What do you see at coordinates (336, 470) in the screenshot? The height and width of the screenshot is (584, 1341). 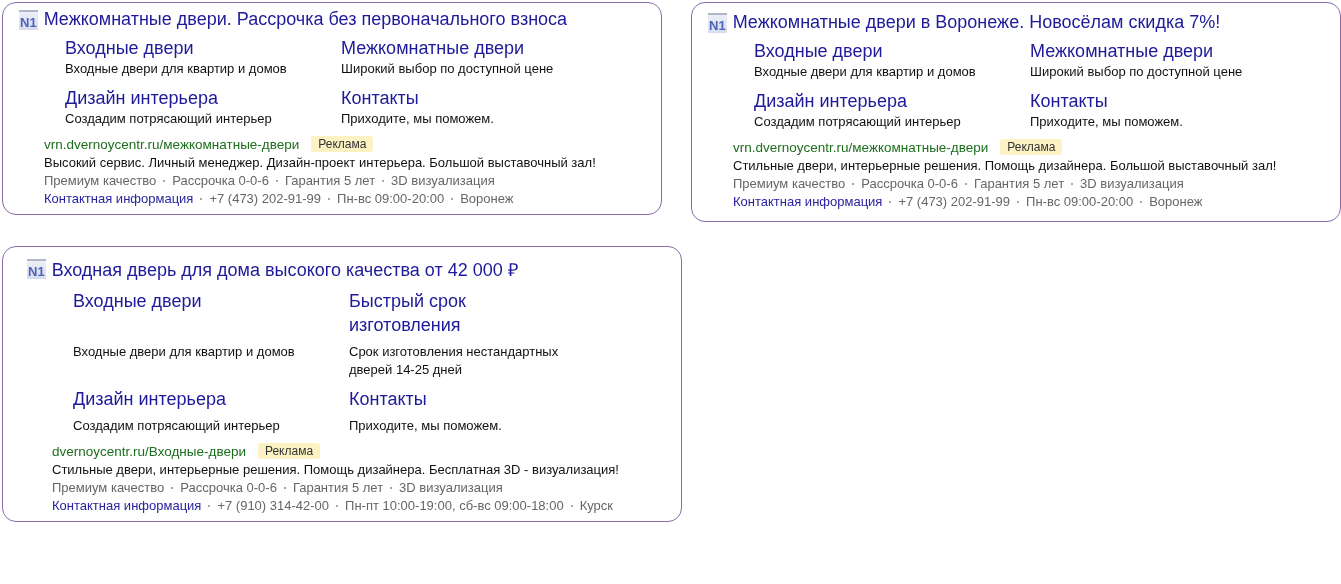 I see `ad-description: Стильные двери, интерьерные решения. Помощь дизайнера. Бесплатная 3D - визуализация!` at bounding box center [336, 470].